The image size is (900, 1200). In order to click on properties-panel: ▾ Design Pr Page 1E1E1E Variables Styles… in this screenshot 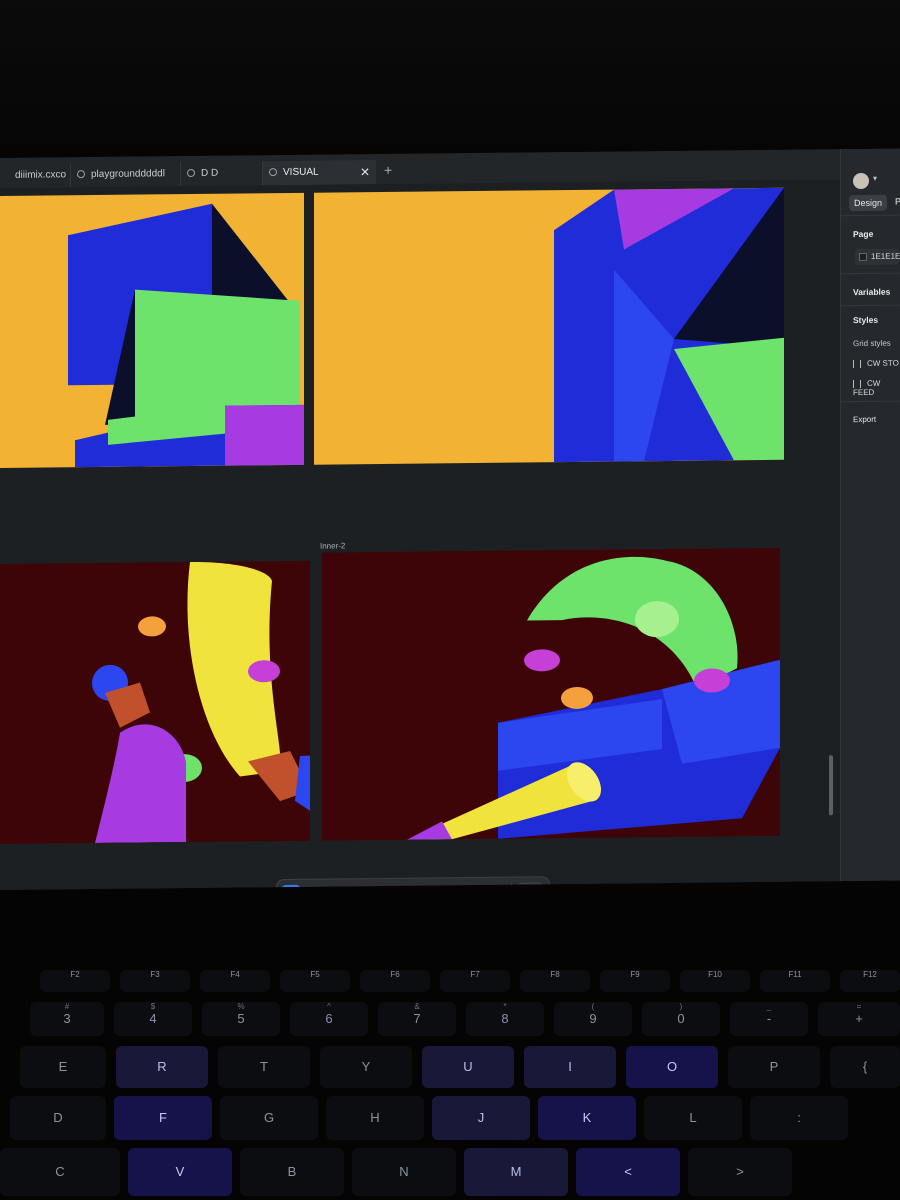, I will do `click(870, 515)`.